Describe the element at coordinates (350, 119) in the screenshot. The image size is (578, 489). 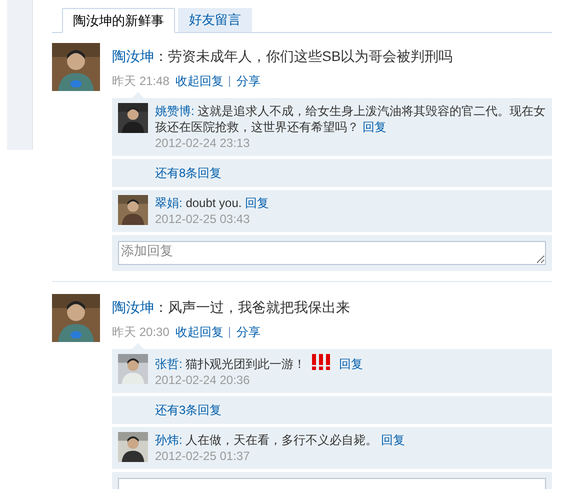
I see `reply-text: 姚赞博: 这就是追求人不成，给女生身上泼汽油将其毁容的官二代。现在女孩还在医院抢救，这世界还有希望吗？ 回复` at that location.